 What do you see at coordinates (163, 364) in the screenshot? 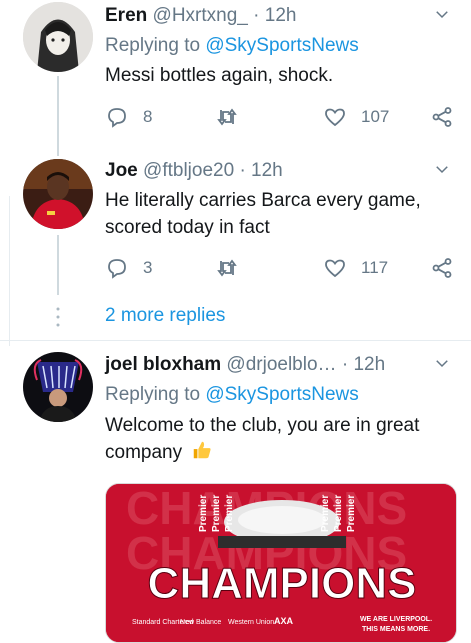
I see `display-name: joel bloxham` at bounding box center [163, 364].